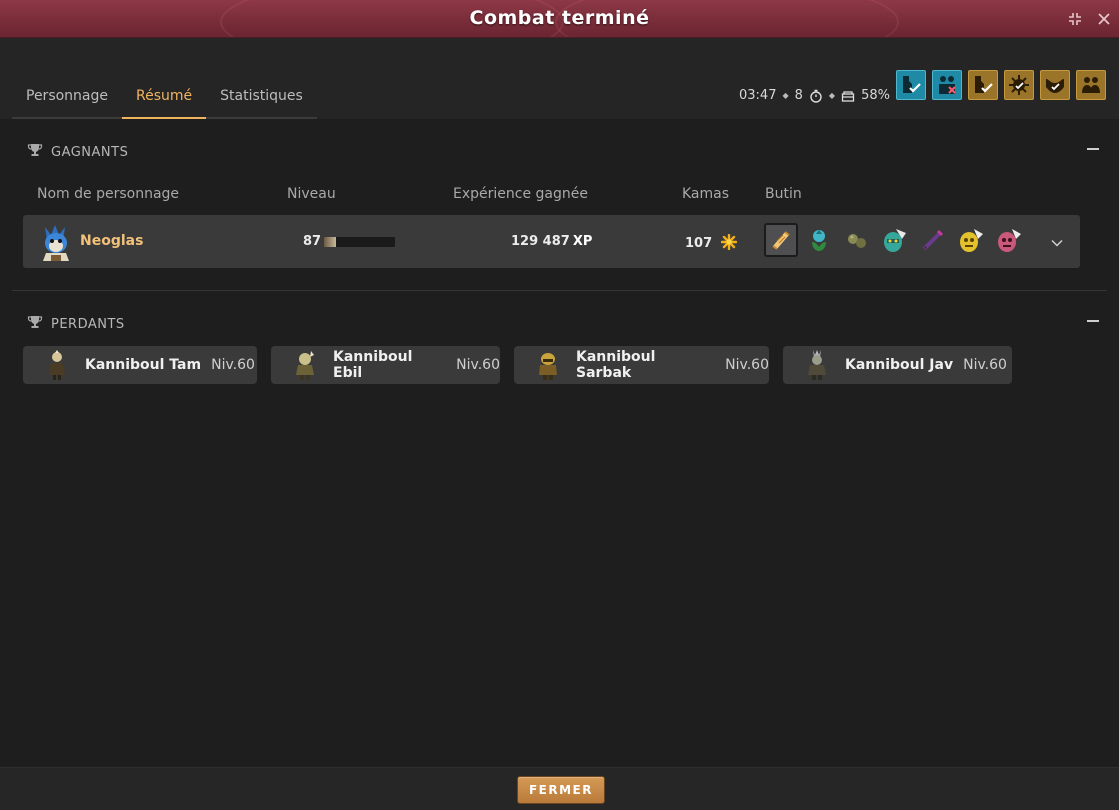 The height and width of the screenshot is (810, 1119). Describe the element at coordinates (1104, 19) in the screenshot. I see `close-icon` at that location.